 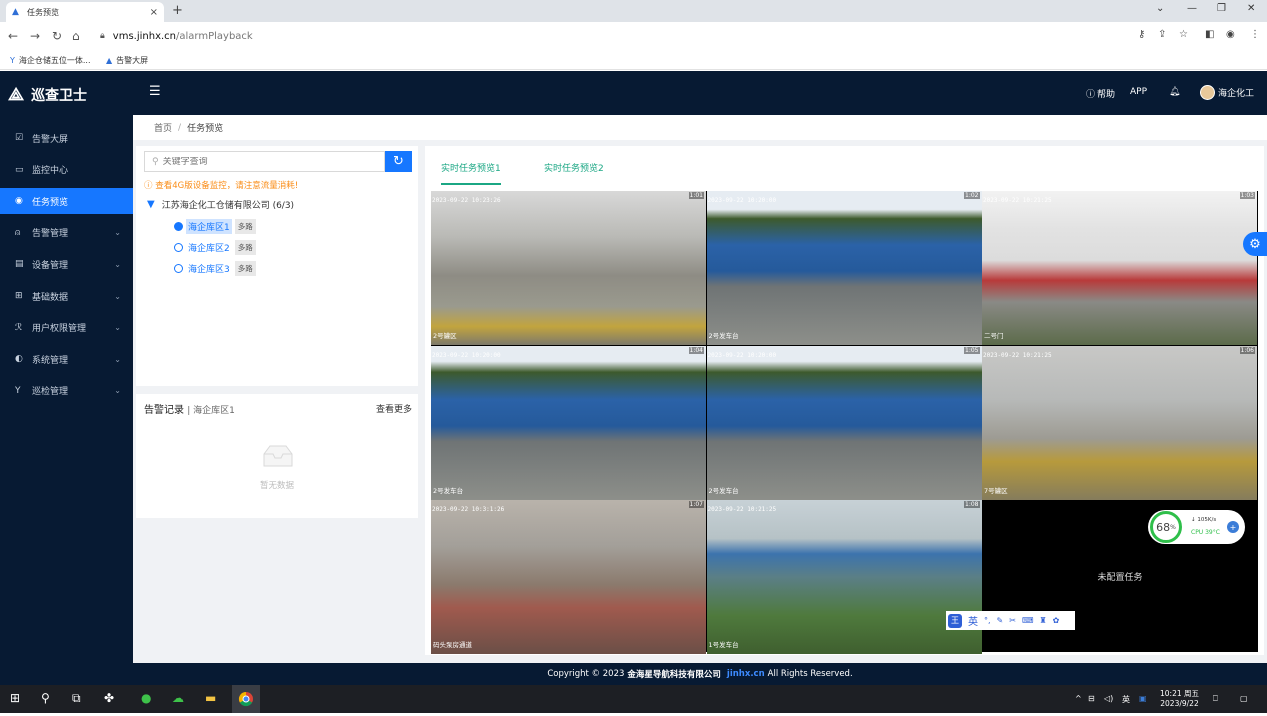 I want to click on profile-icon: ◉, so click(x=1230, y=34).